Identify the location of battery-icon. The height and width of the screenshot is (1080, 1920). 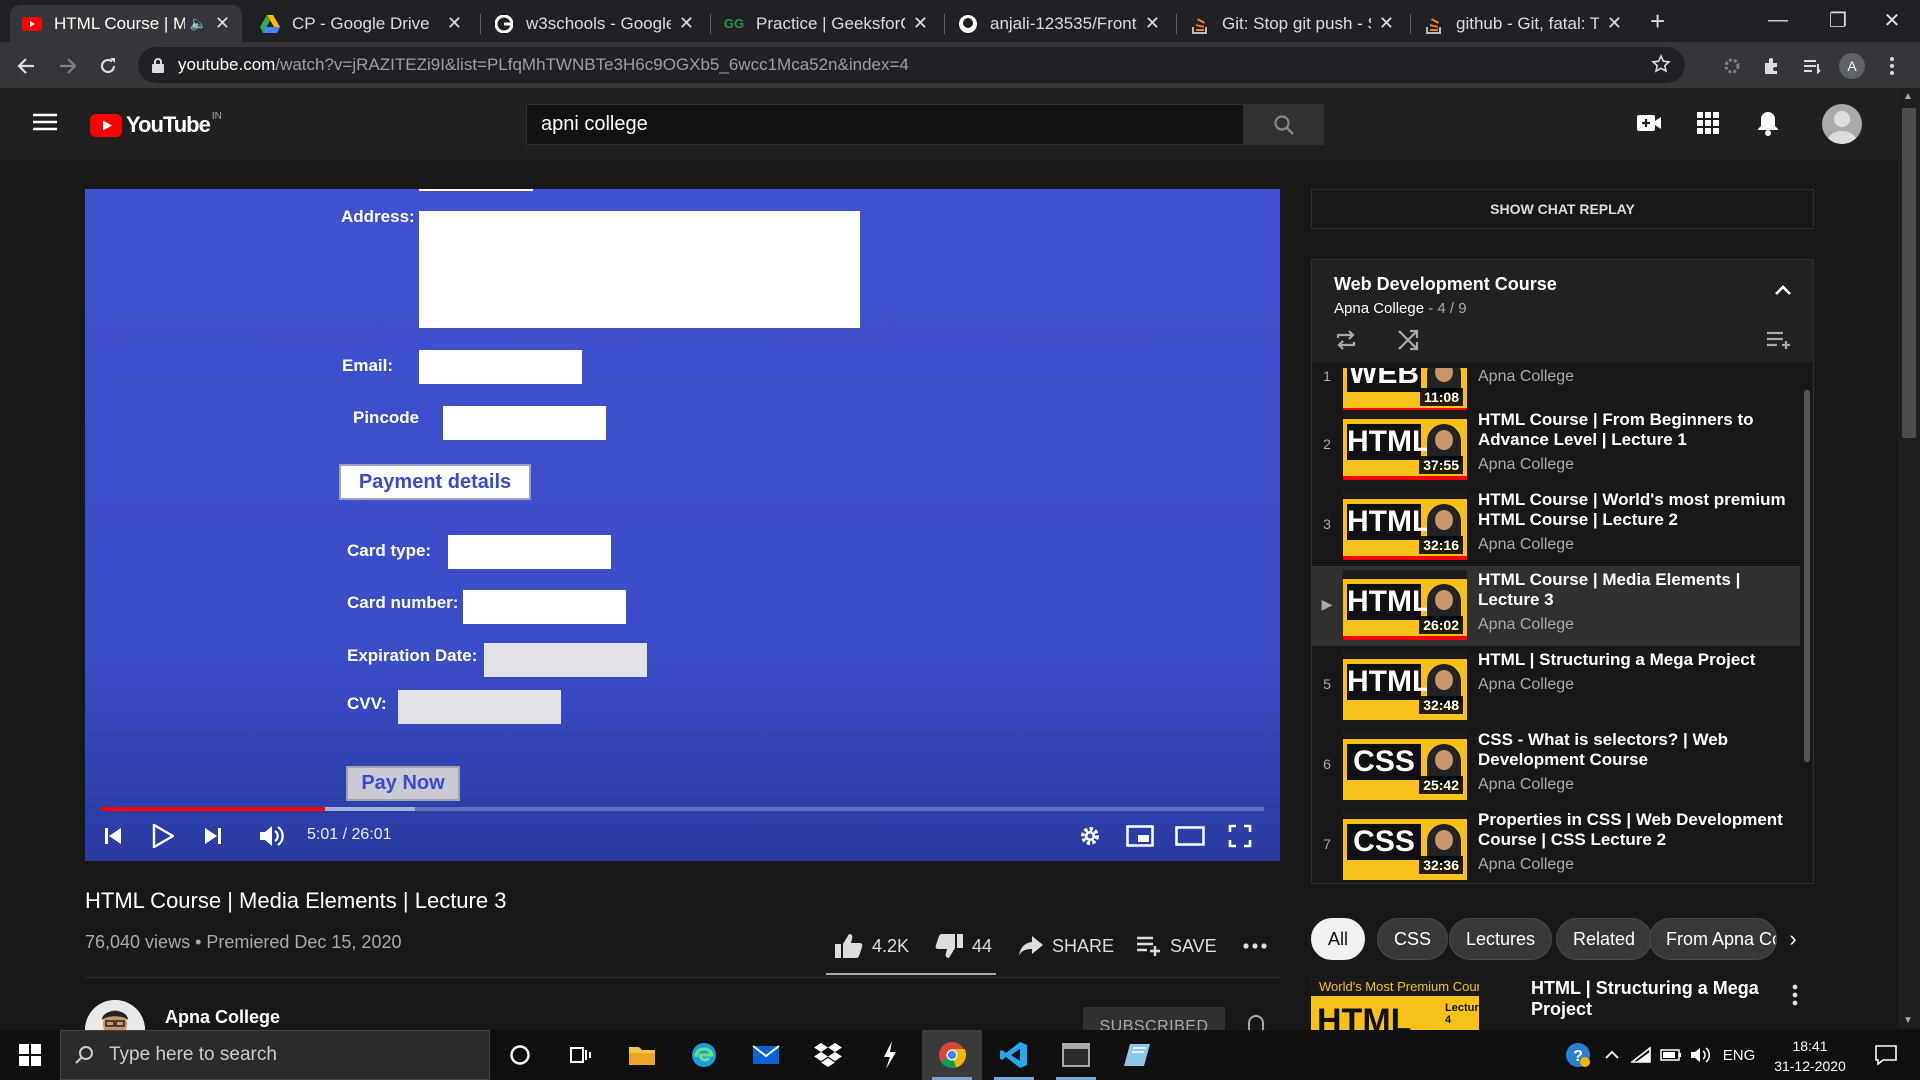
(1671, 1055).